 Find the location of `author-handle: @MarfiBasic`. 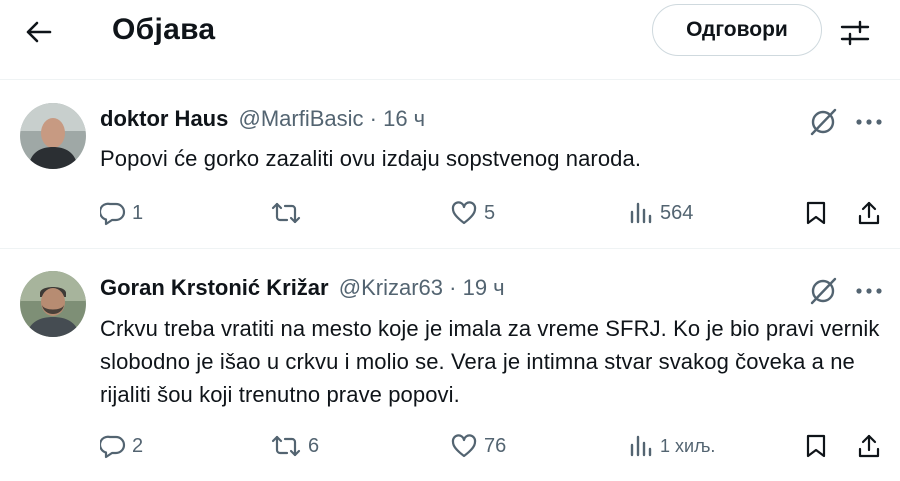

author-handle: @MarfiBasic is located at coordinates (300, 118).